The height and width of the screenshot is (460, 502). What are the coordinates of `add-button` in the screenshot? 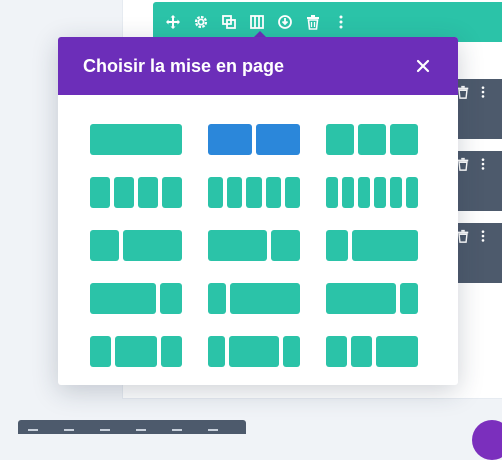 It's located at (487, 440).